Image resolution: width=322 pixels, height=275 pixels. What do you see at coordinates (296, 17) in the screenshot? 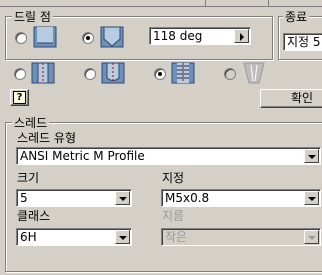
I see `termination-title: 종료` at bounding box center [296, 17].